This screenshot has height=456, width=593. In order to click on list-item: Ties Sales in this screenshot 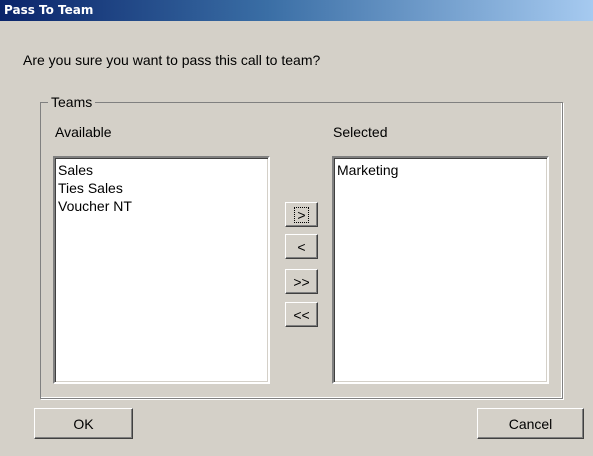, I will do `click(161, 188)`.